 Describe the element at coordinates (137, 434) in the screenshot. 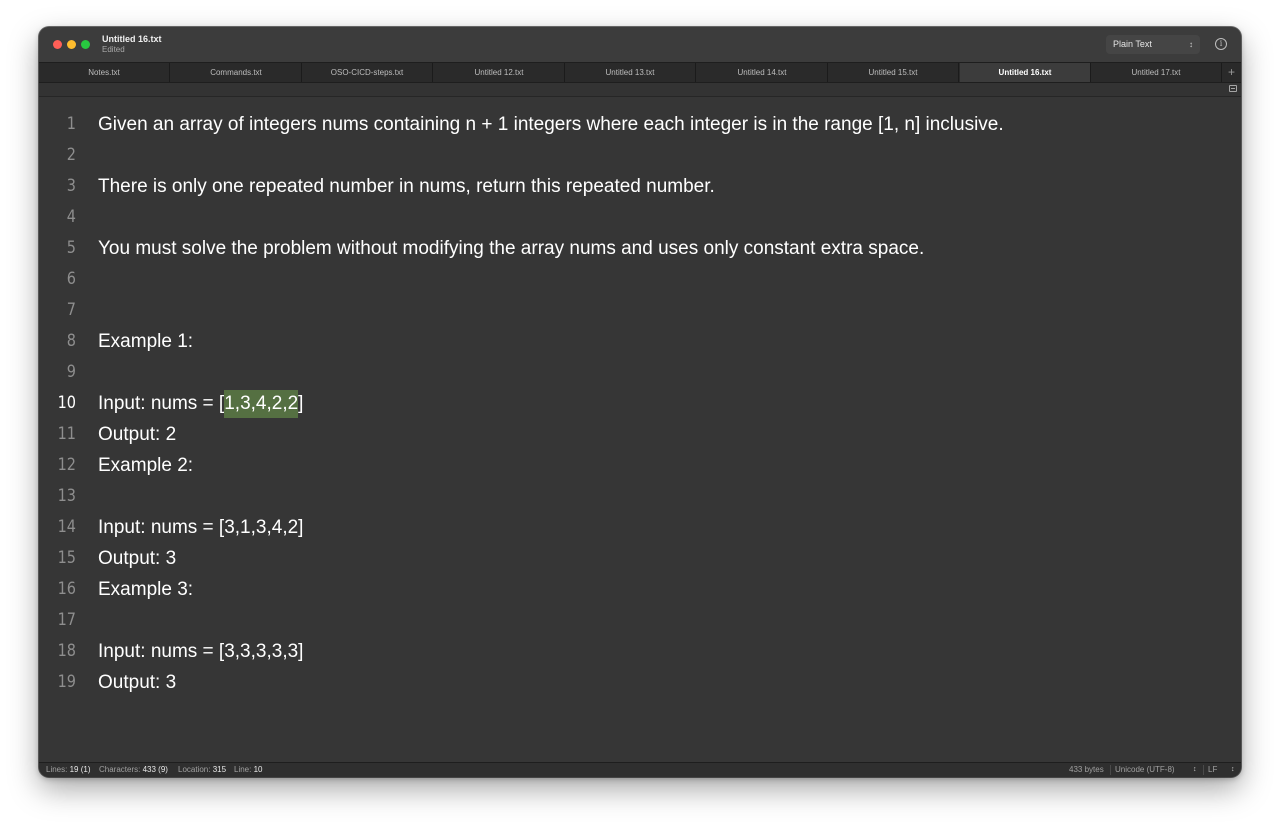

I see `line-text: Output: 2` at that location.